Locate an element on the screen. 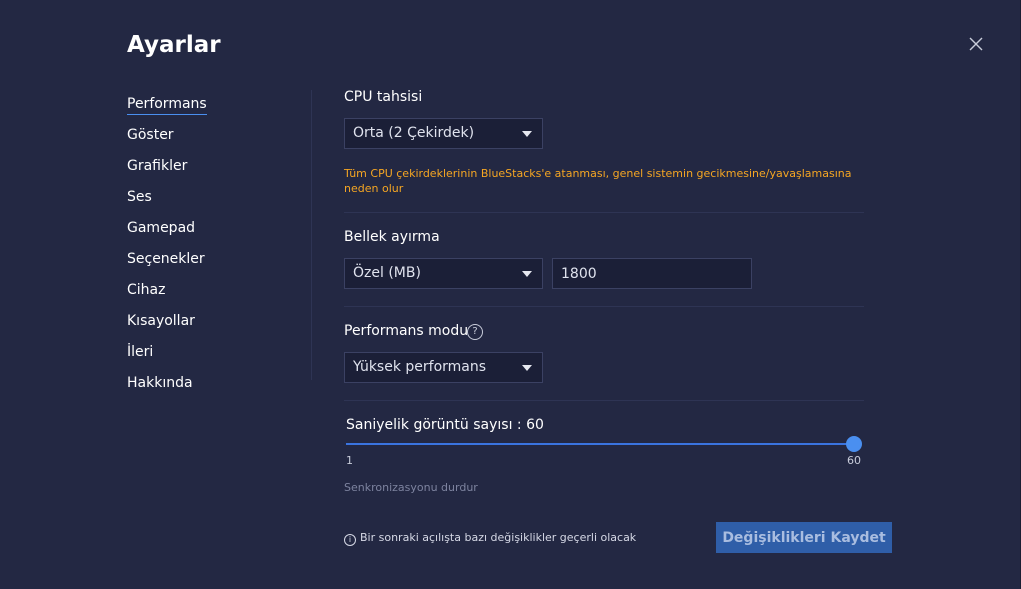 The height and width of the screenshot is (589, 1021). fps-slider-track is located at coordinates (600, 444).